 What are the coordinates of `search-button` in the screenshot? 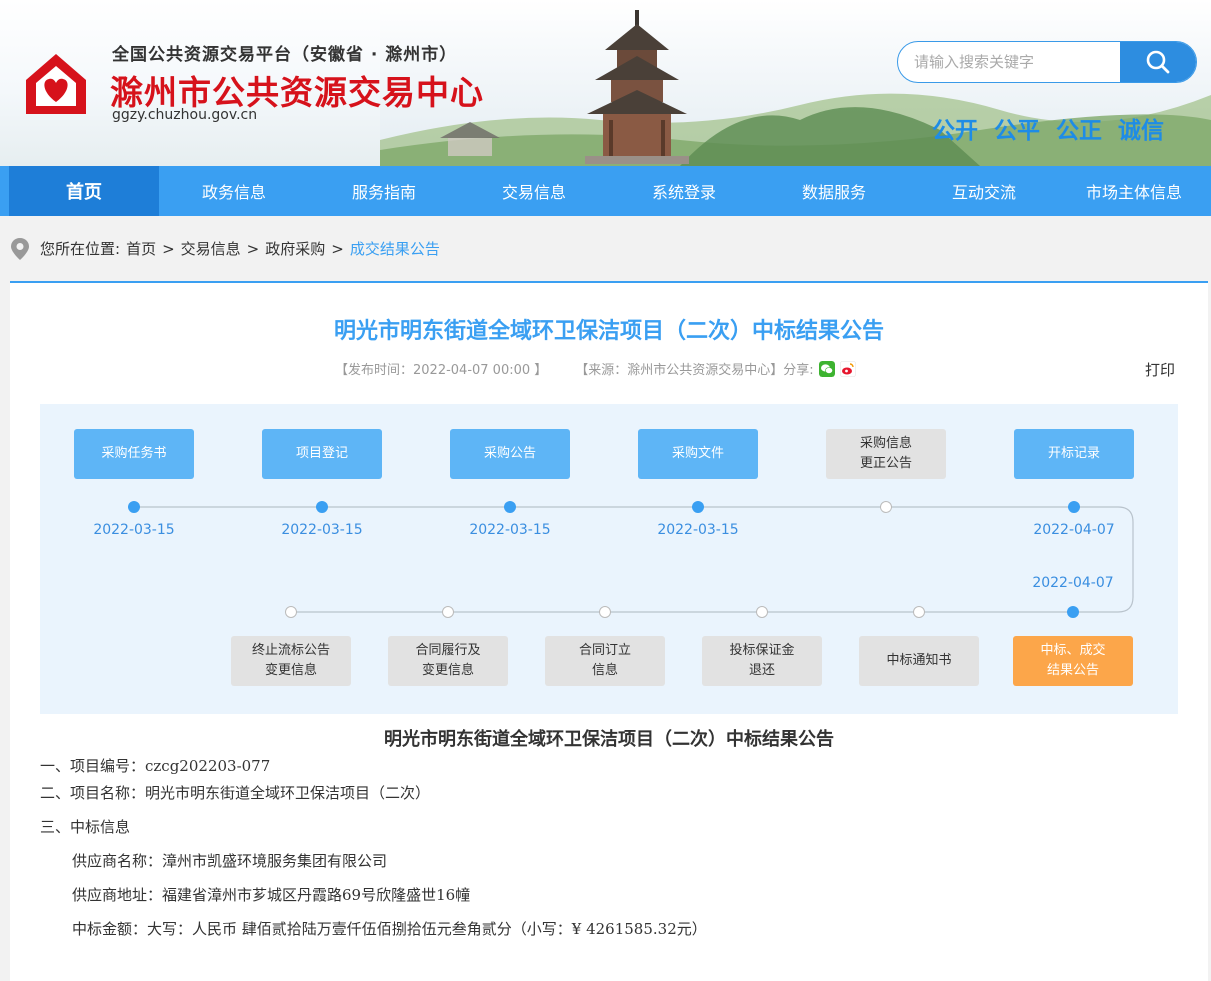 It's located at (1158, 62).